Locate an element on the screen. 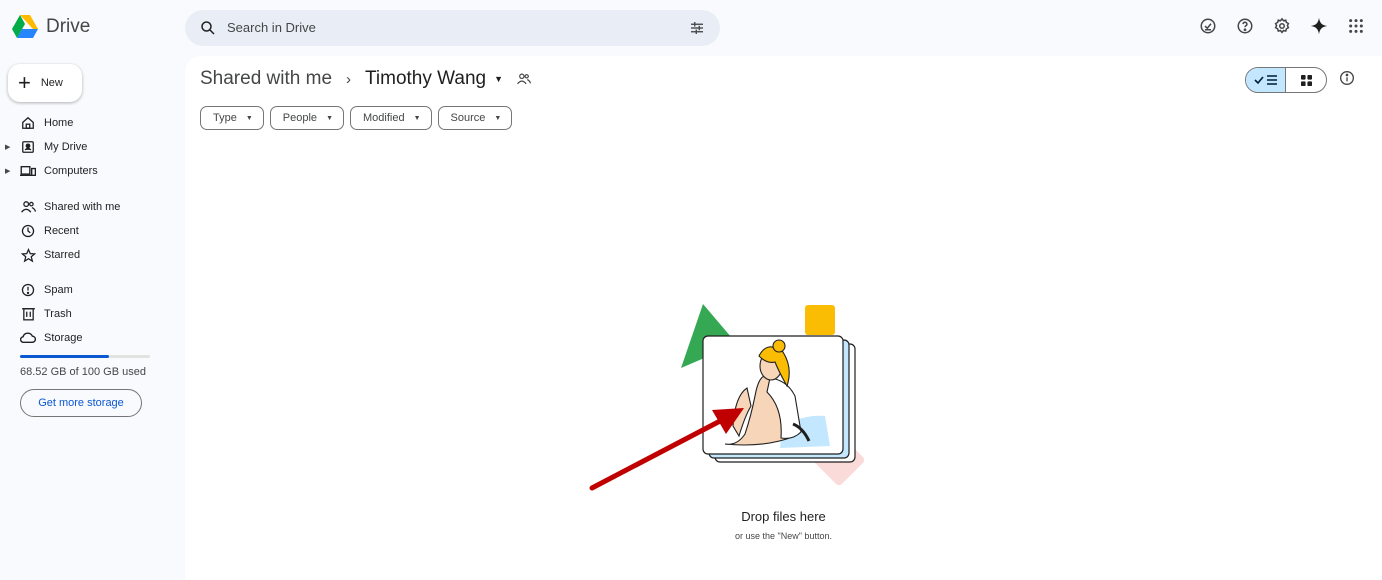 The height and width of the screenshot is (580, 1382). chip-label: People is located at coordinates (300, 118).